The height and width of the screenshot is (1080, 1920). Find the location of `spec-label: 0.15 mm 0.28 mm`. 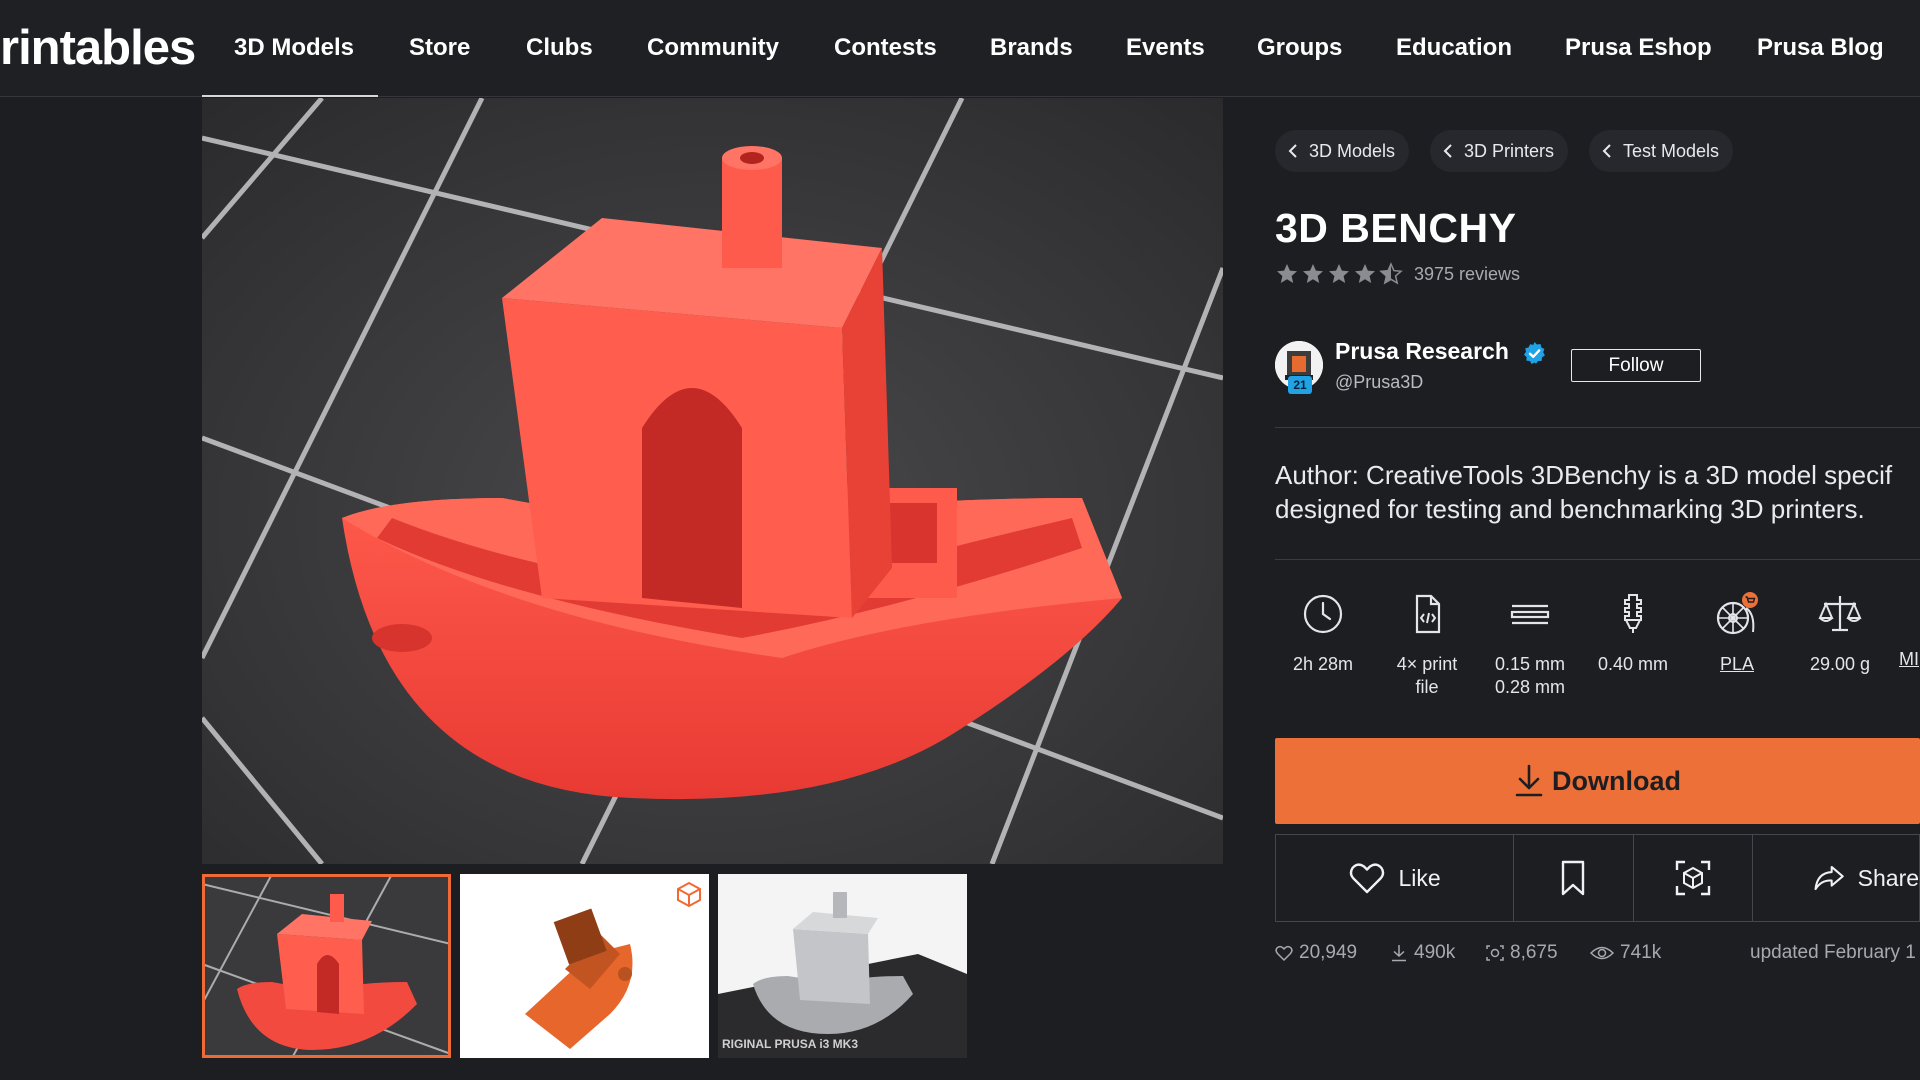

spec-label: 0.15 mm 0.28 mm is located at coordinates (1530, 675).